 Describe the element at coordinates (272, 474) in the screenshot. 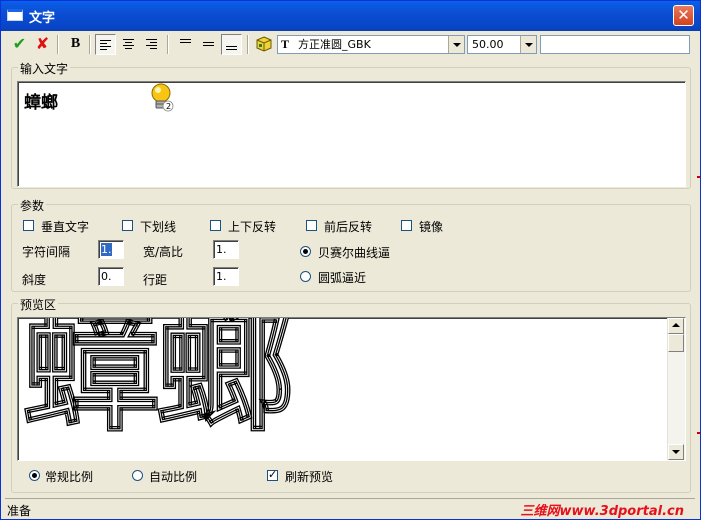

I see `refresh-preview-checkbox` at that location.